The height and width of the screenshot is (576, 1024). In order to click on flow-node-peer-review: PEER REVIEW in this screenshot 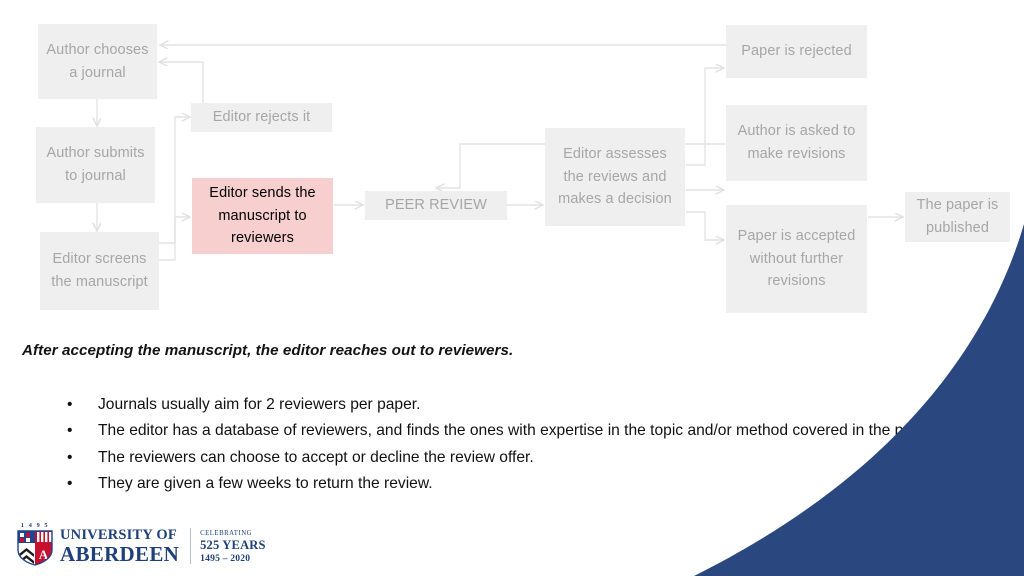, I will do `click(436, 205)`.